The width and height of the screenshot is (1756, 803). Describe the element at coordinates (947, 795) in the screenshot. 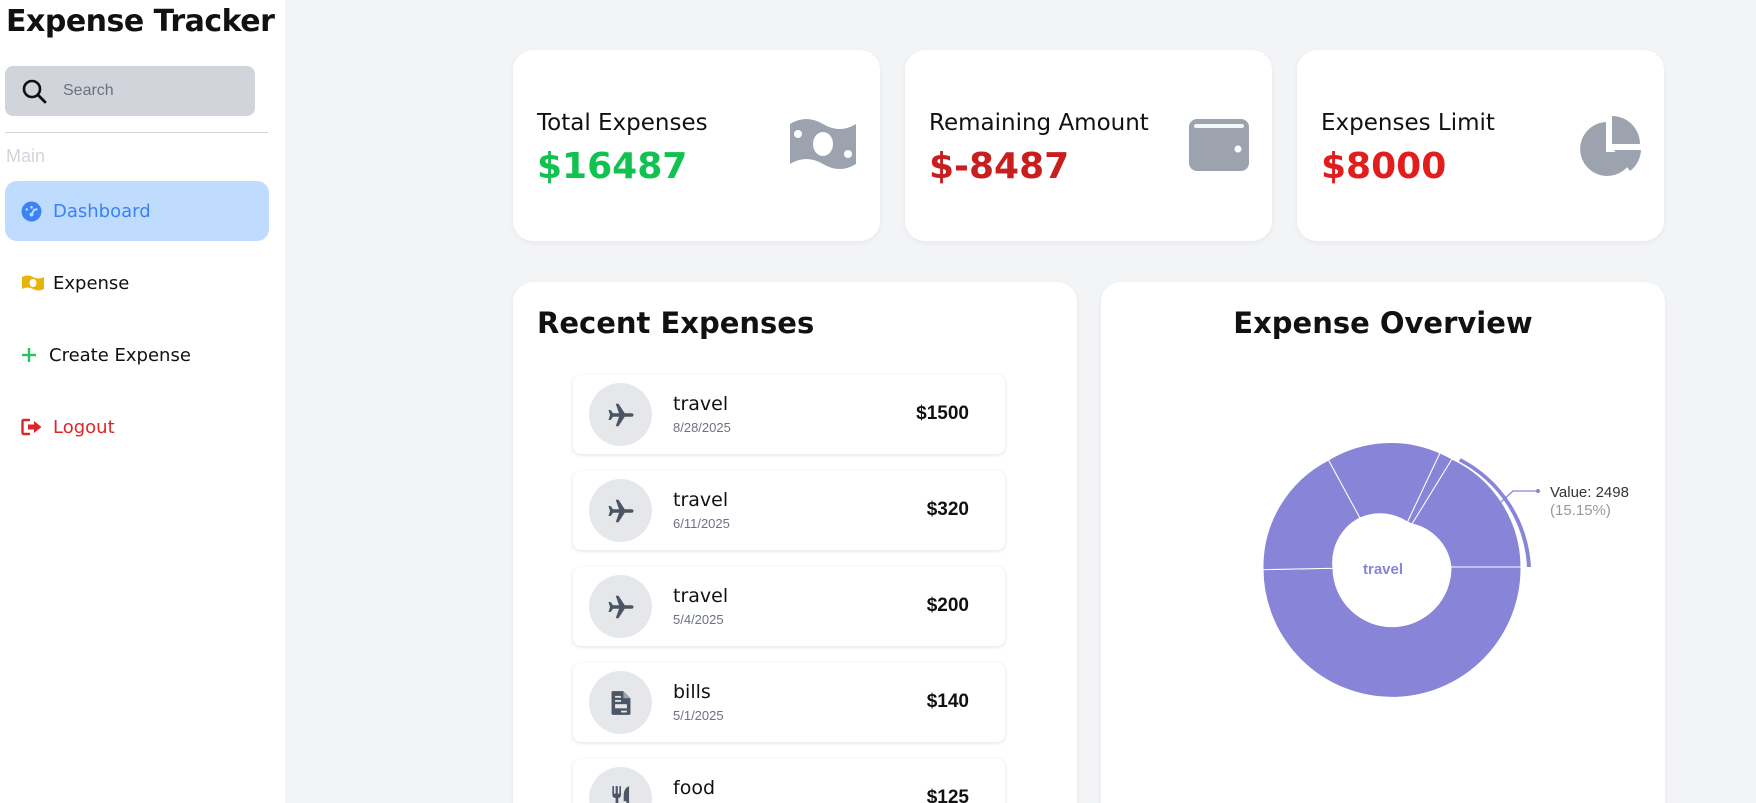

I see `expense-amount: $125` at that location.